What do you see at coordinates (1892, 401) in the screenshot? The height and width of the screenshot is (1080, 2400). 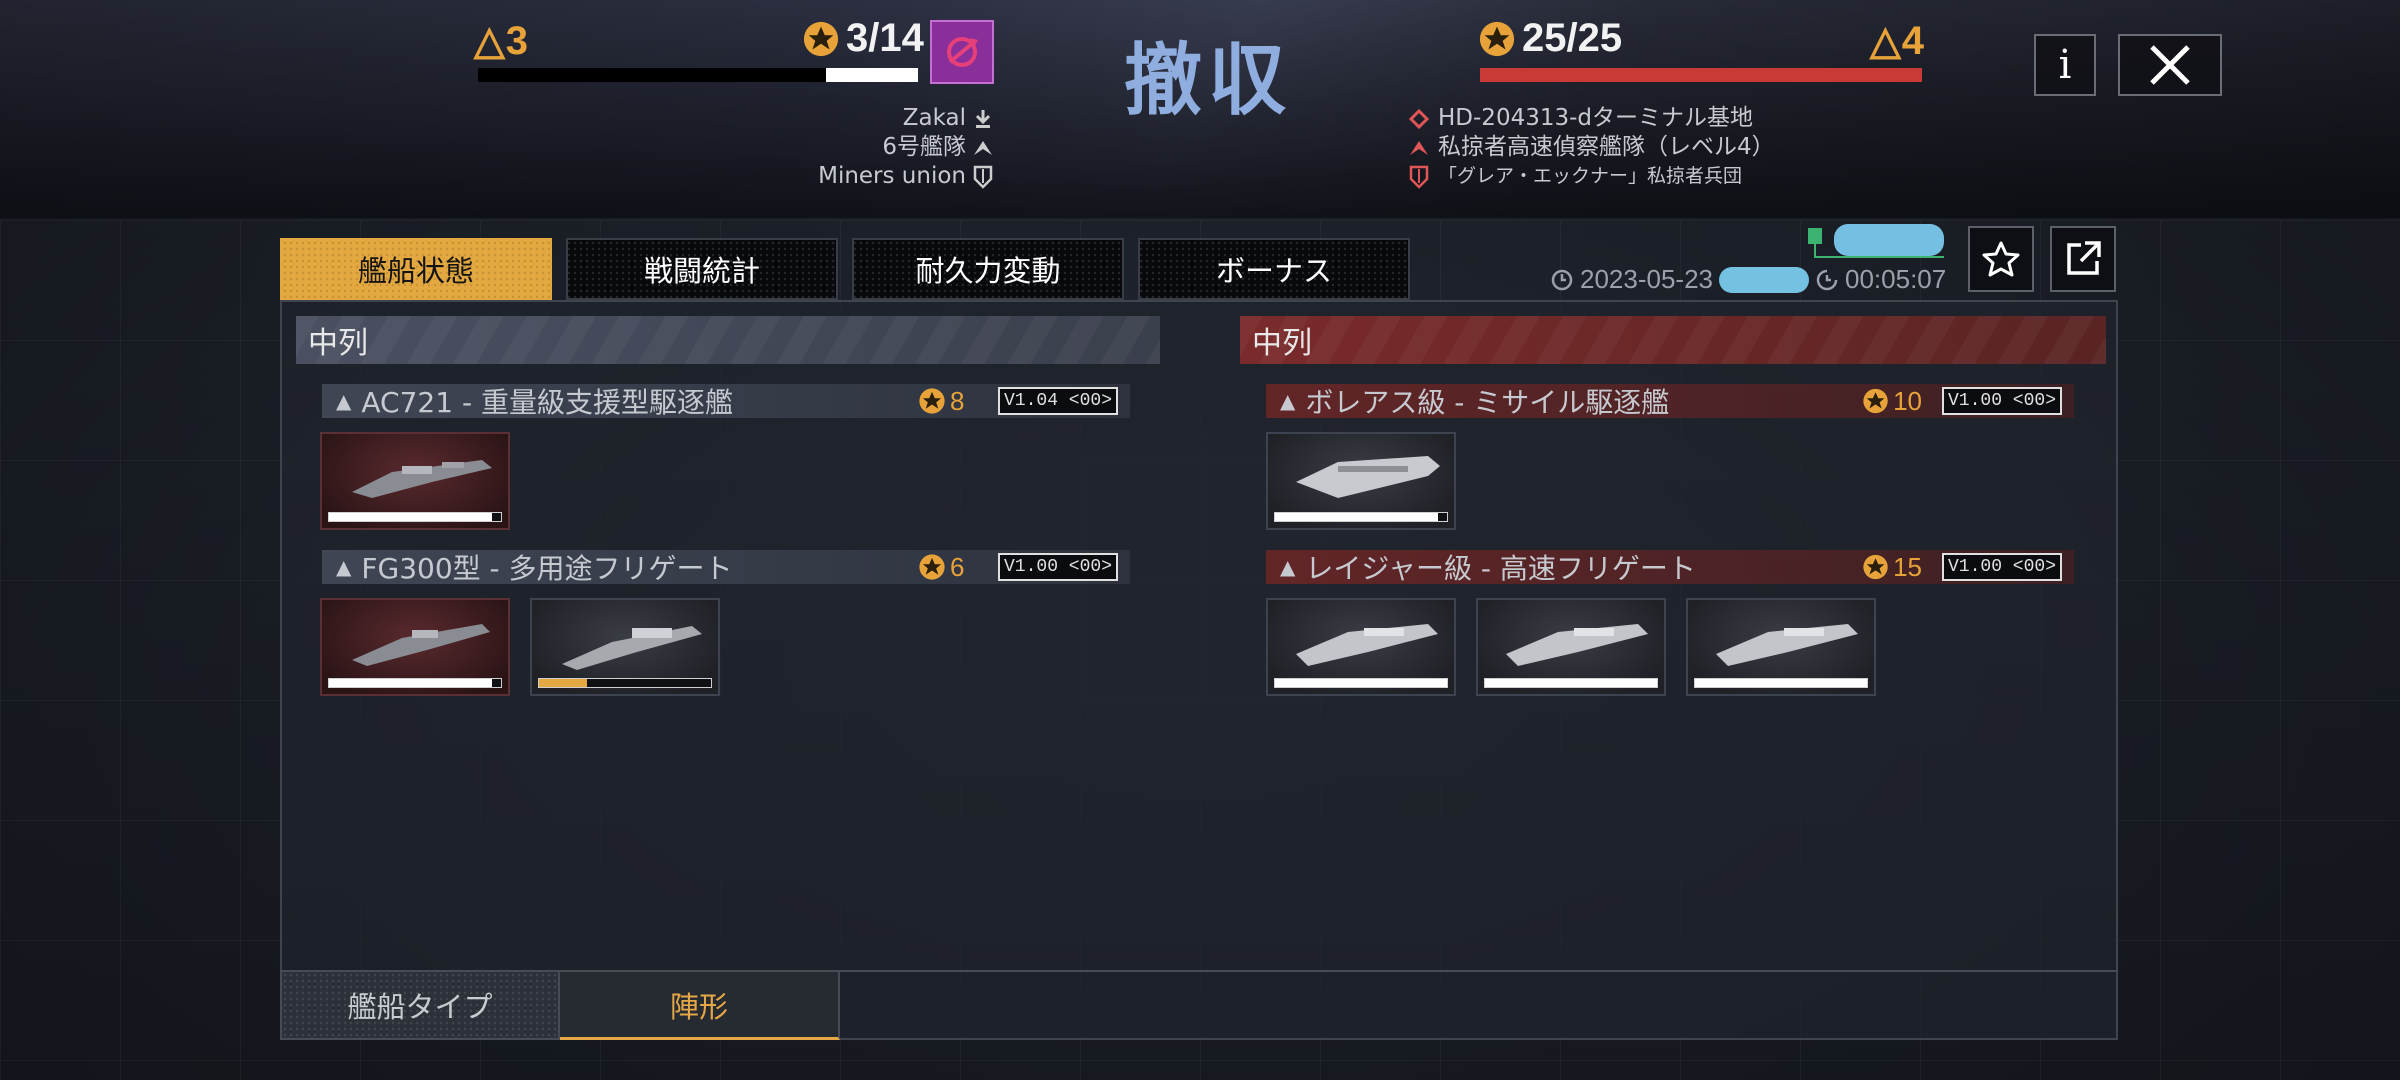 I see `ship-count: 10` at bounding box center [1892, 401].